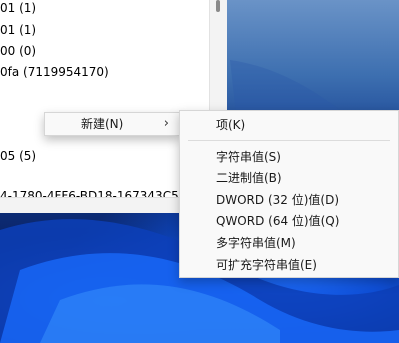  I want to click on menu-item-multi-string-value: 多字符串值(M), so click(289, 243).